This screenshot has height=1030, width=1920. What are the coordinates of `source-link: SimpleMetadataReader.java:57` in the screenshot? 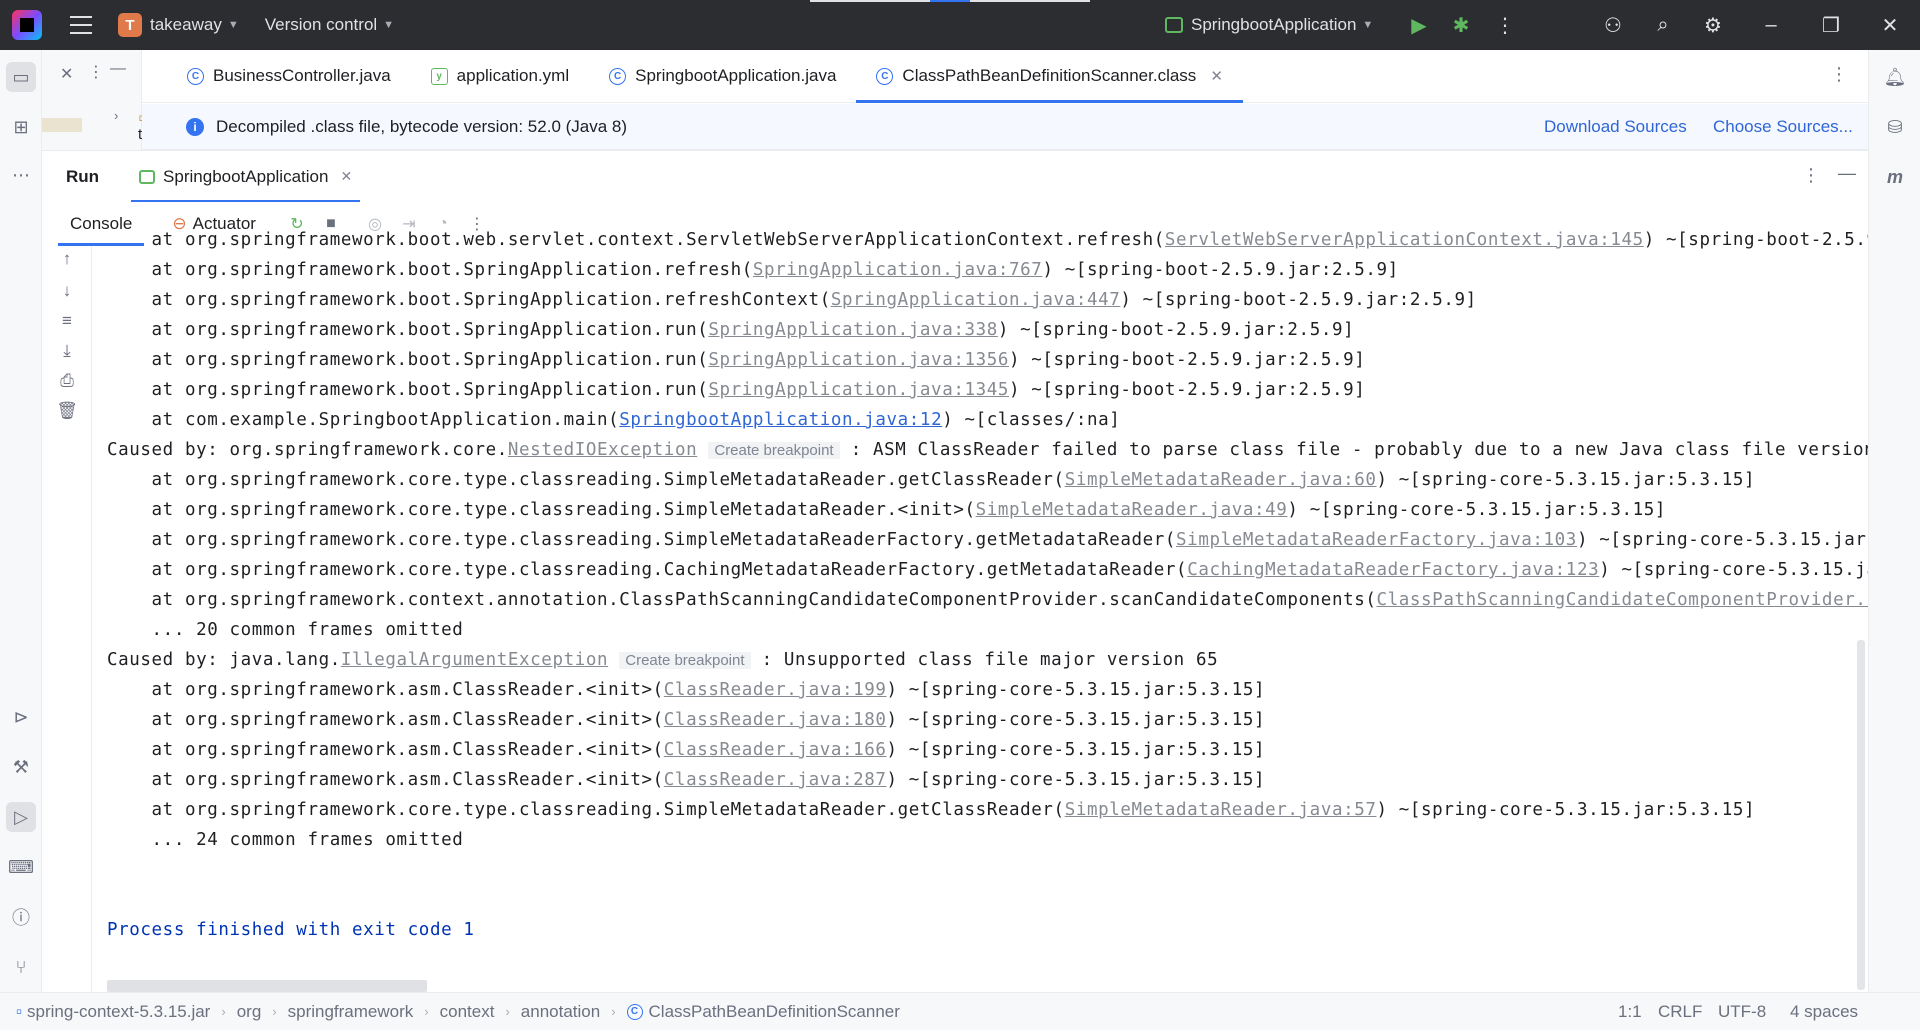 It's located at (1221, 810).